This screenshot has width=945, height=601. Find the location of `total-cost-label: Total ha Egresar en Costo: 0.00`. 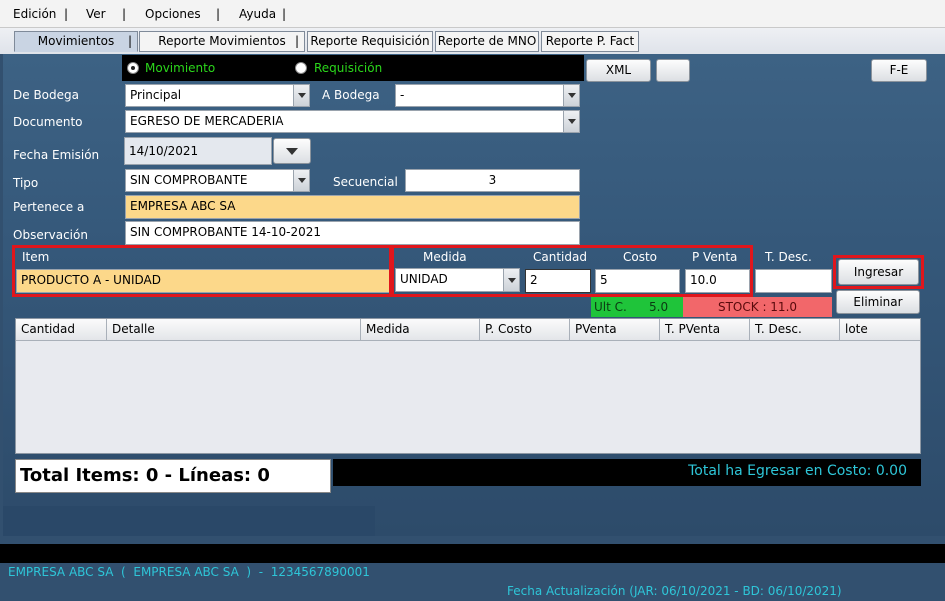

total-cost-label: Total ha Egresar en Costo: 0.00 is located at coordinates (797, 471).